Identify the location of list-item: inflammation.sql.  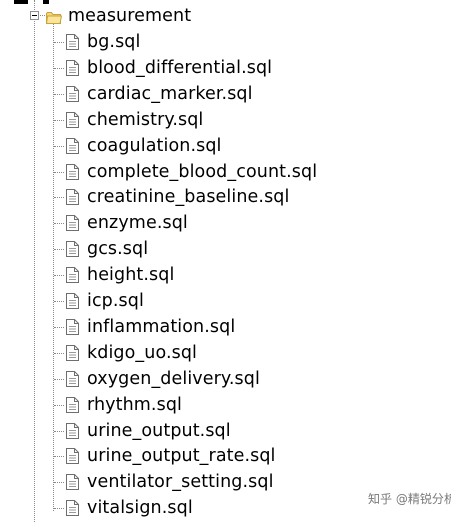
(216, 327).